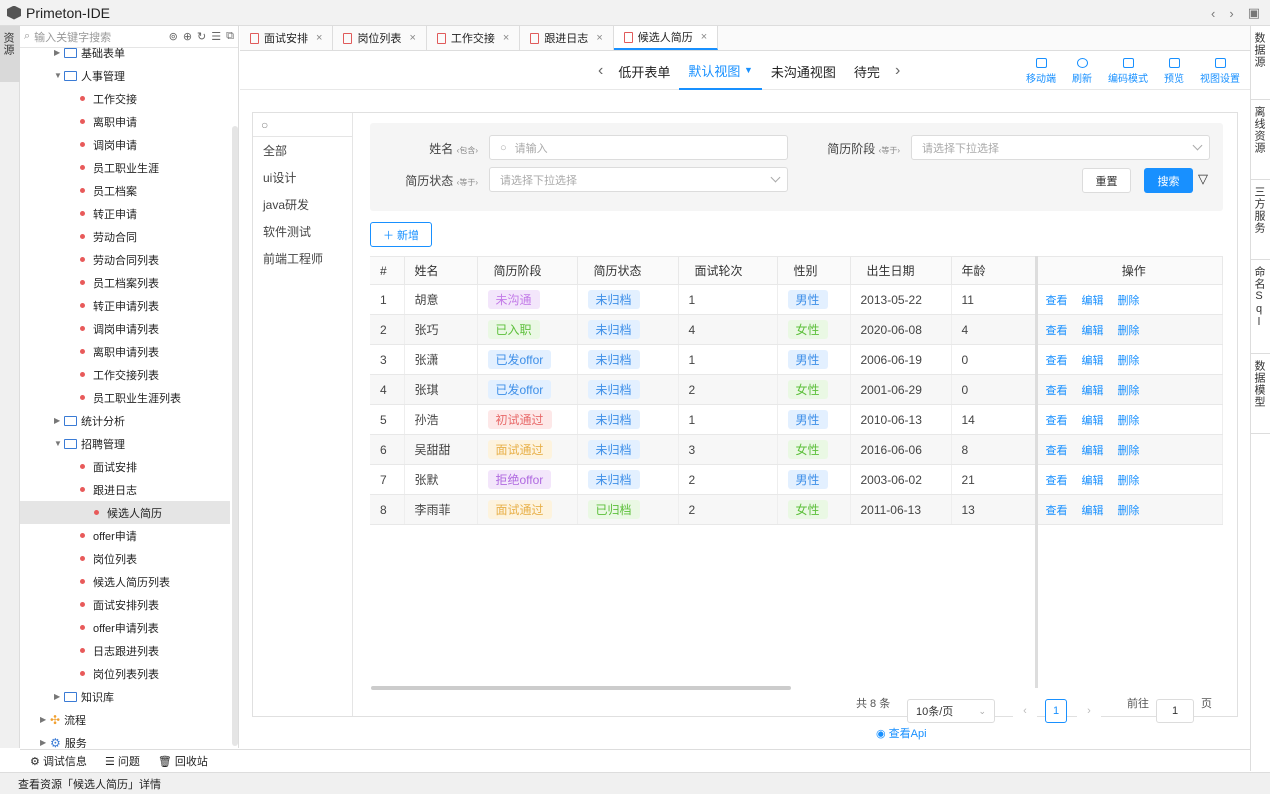  What do you see at coordinates (796, 419) in the screenshot?
I see `table-row: 5 孙浩 初试通过 未归档 1 男性 2010-06-13 14 查看 编辑 删除` at bounding box center [796, 419].